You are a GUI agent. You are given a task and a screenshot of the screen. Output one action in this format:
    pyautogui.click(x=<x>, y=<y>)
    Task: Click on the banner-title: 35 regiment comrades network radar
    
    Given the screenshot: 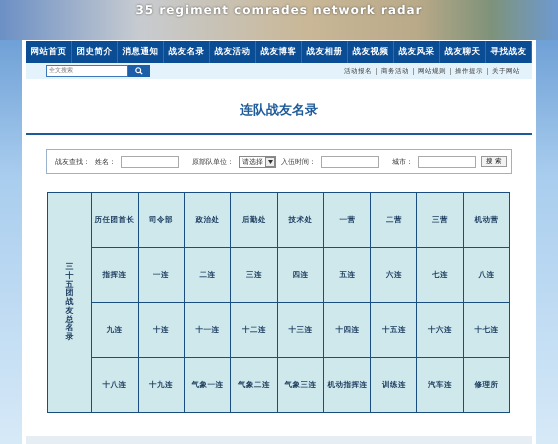 What is the action you would take?
    pyautogui.click(x=279, y=10)
    